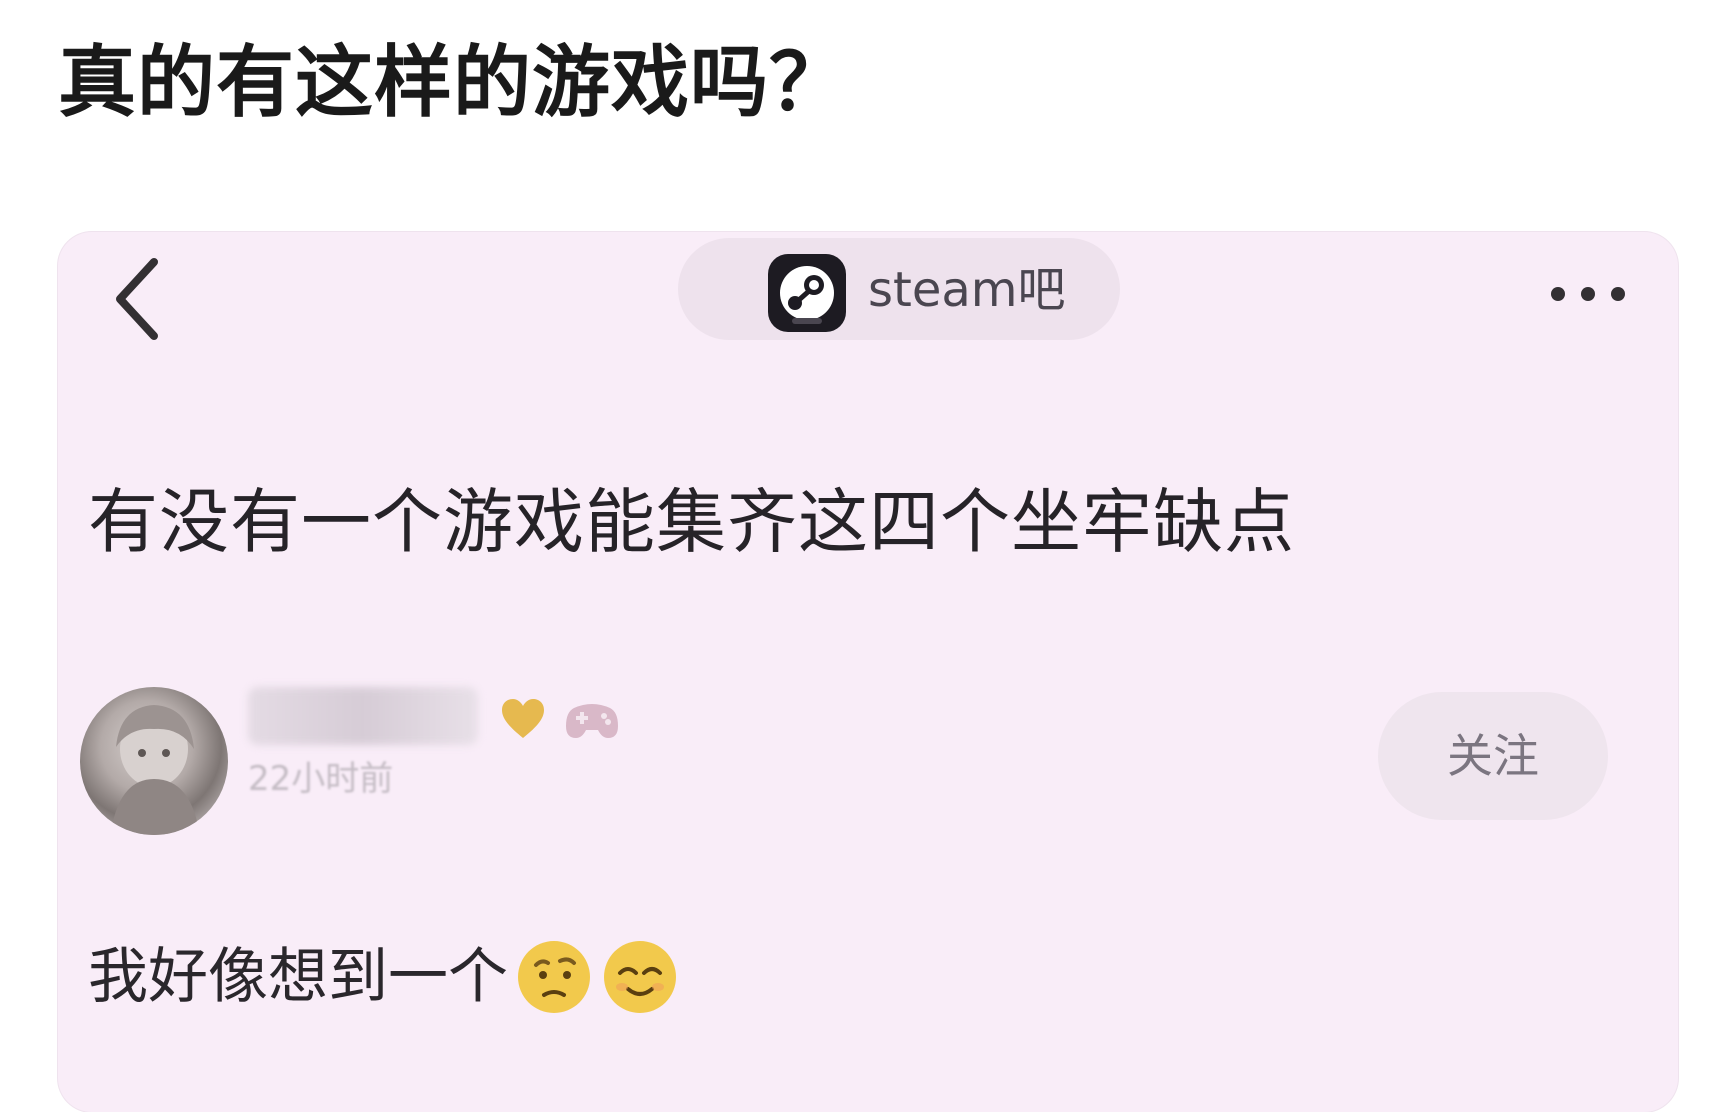 Image resolution: width=1728 pixels, height=1112 pixels. What do you see at coordinates (155, 770) in the screenshot?
I see `avatar-image` at bounding box center [155, 770].